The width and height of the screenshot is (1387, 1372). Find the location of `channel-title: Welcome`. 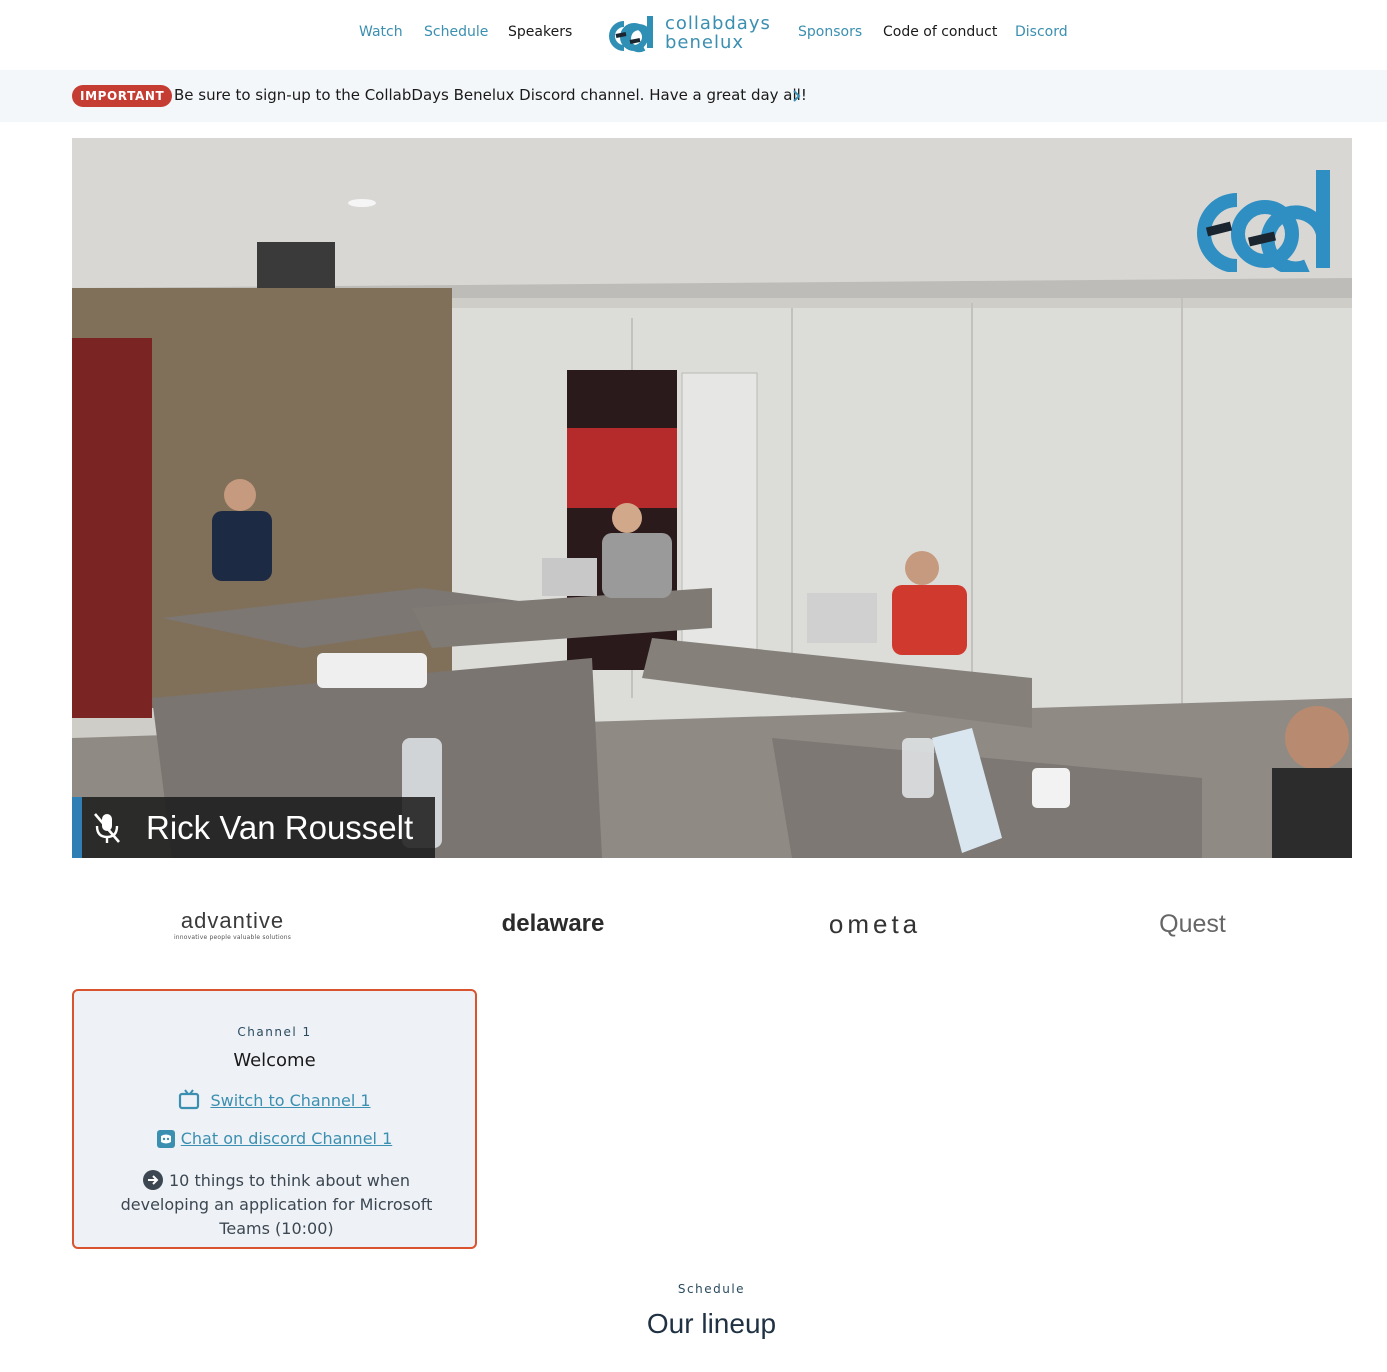

channel-title: Welcome is located at coordinates (274, 1060).